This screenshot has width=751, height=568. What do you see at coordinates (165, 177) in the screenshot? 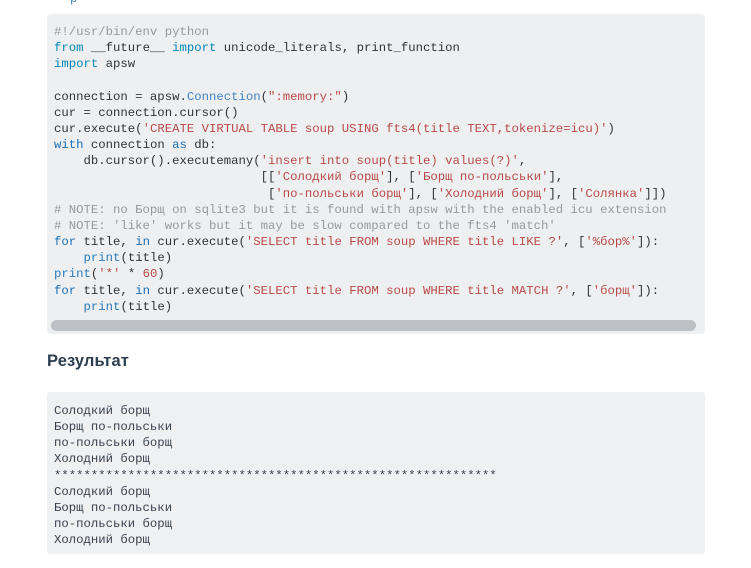
I see `code-token: [[` at bounding box center [165, 177].